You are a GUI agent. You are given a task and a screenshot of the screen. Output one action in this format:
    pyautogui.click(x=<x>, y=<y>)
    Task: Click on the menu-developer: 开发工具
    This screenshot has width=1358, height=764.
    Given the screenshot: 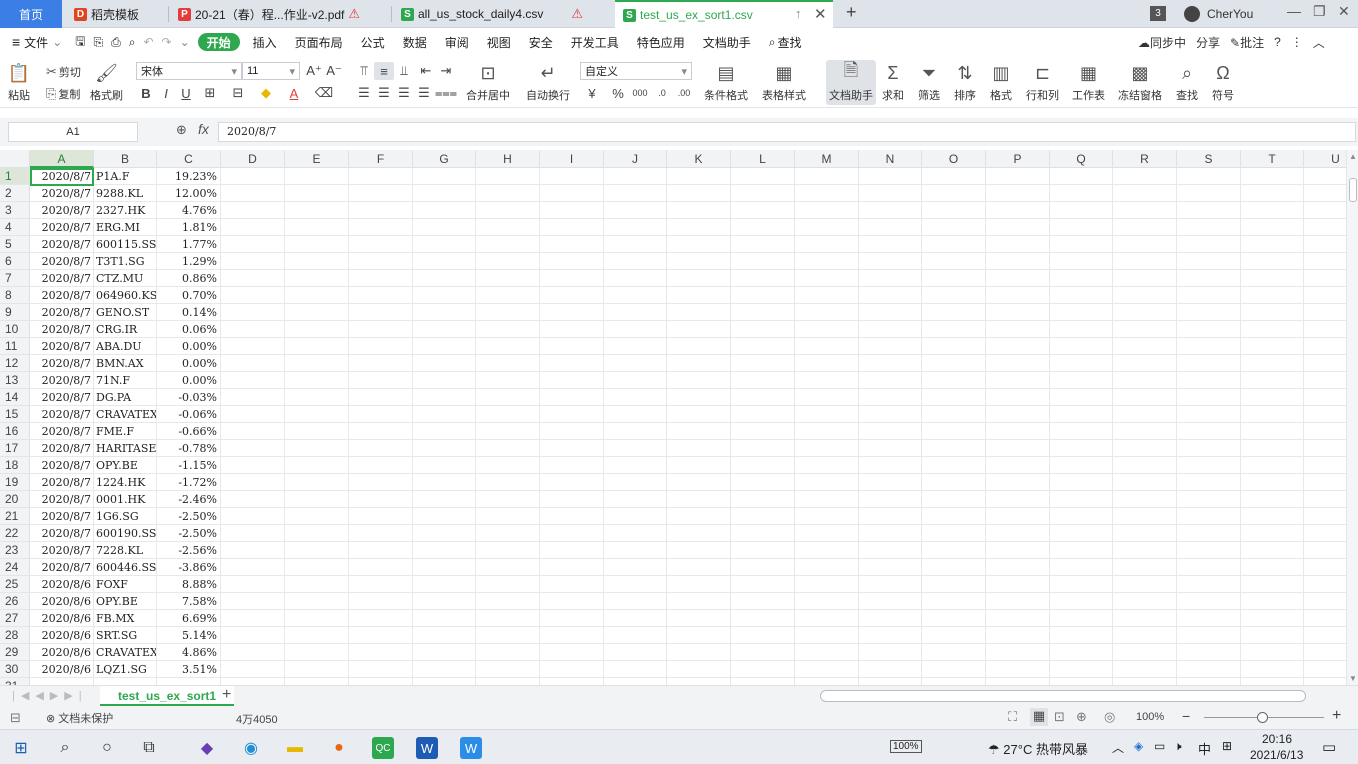 What is the action you would take?
    pyautogui.click(x=595, y=42)
    